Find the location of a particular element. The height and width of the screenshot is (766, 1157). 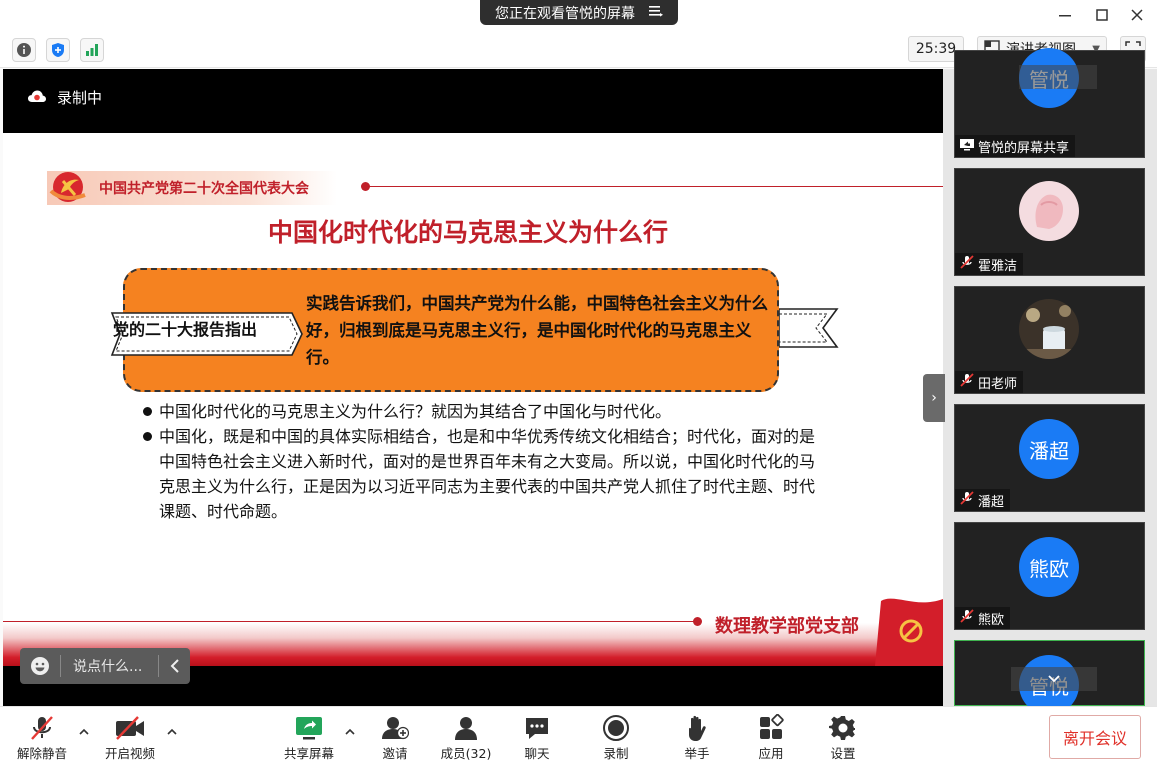

unmute-label: 解除静音 is located at coordinates (41, 753).